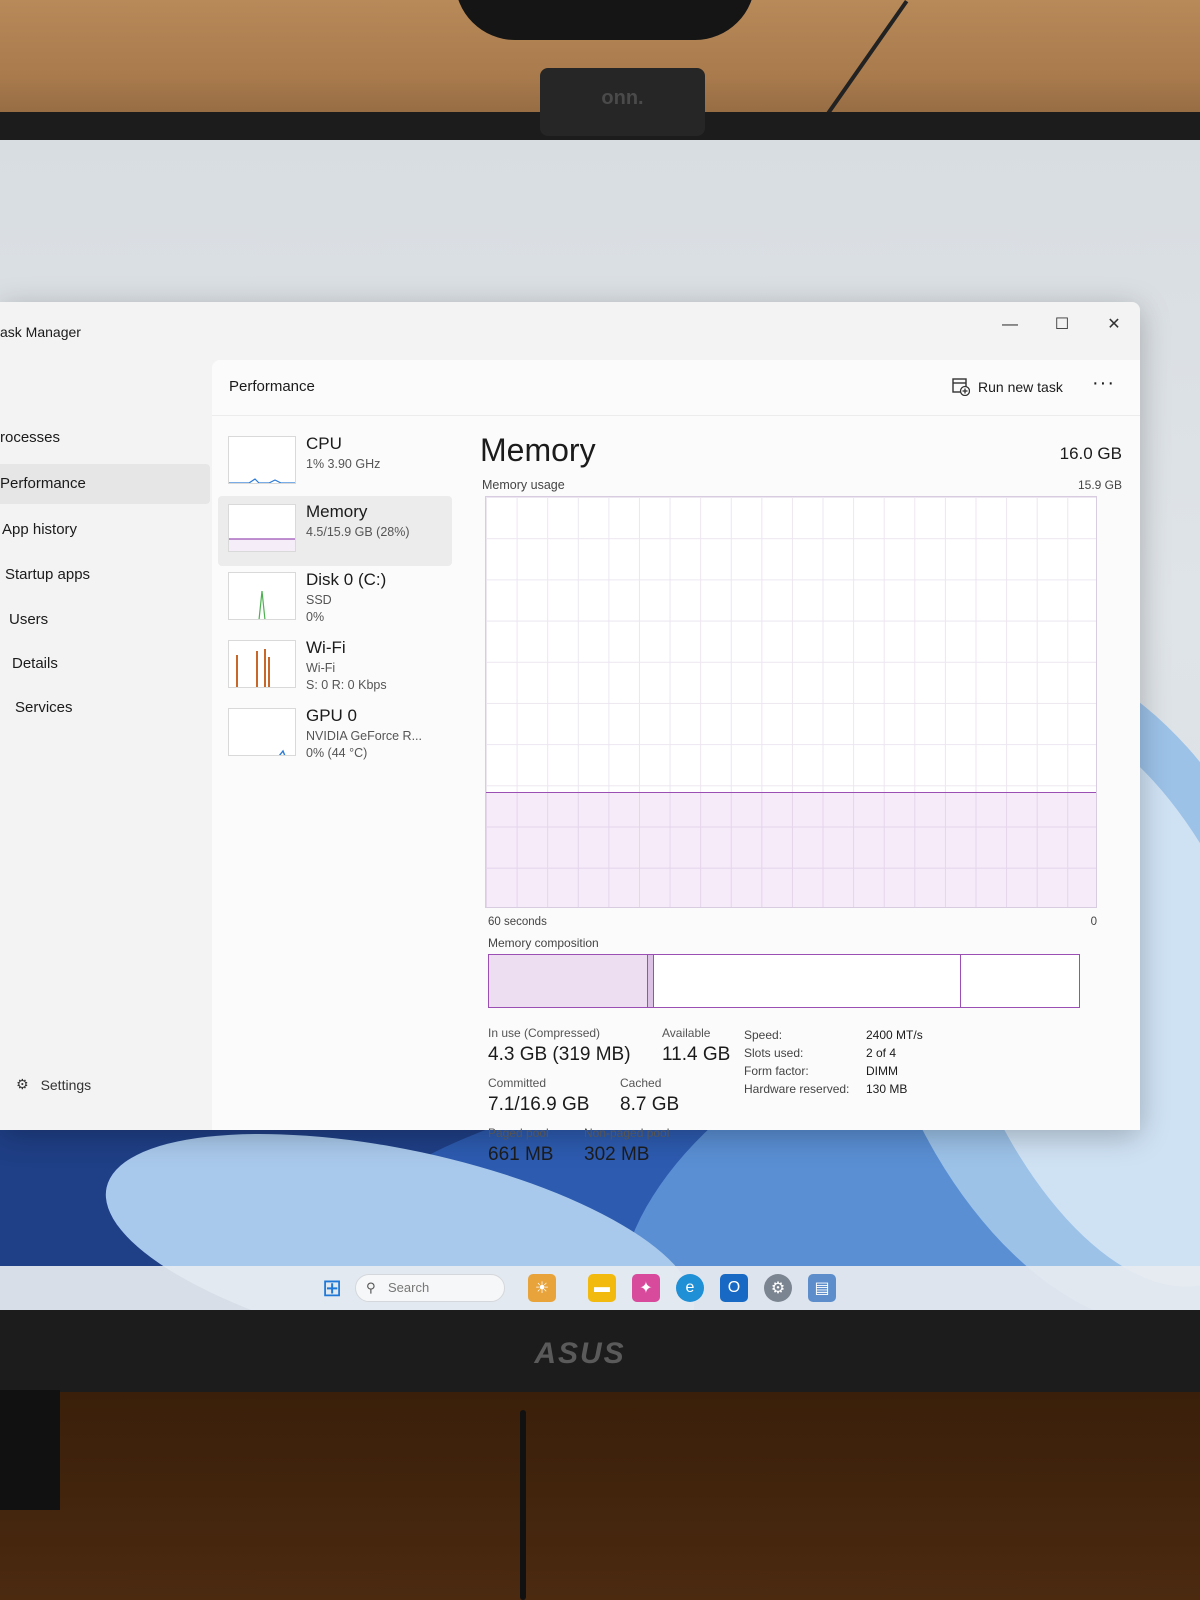 This screenshot has height=1600, width=1200. I want to click on resource-name: GPU 0, so click(332, 715).